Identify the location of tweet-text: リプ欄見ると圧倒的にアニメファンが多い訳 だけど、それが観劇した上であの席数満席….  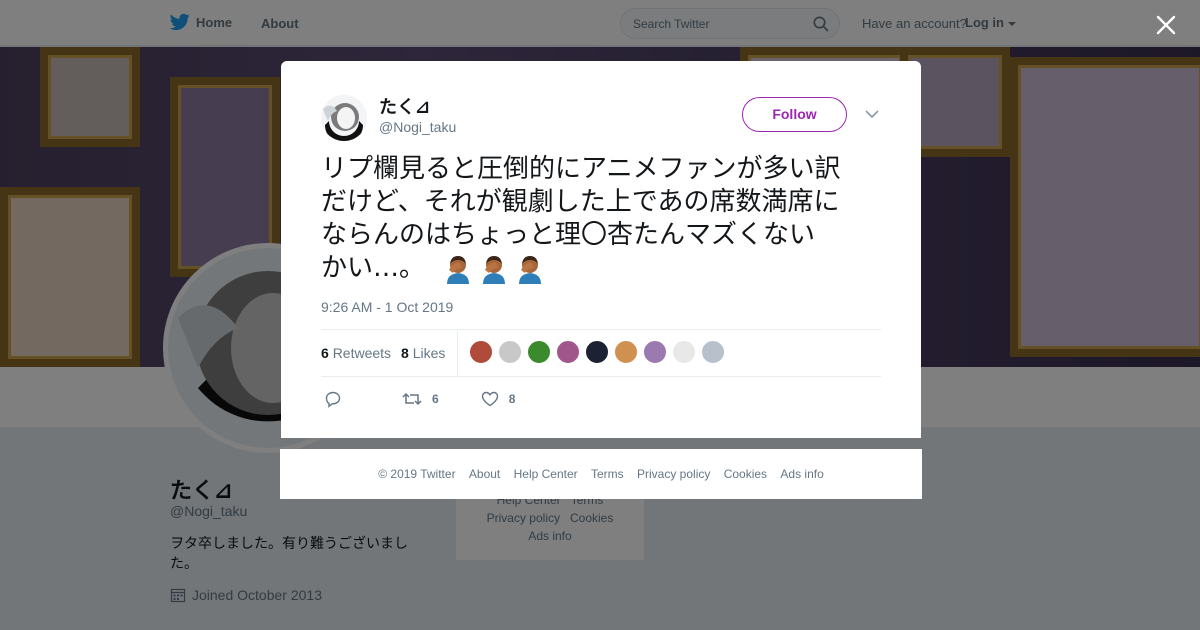
(603, 219).